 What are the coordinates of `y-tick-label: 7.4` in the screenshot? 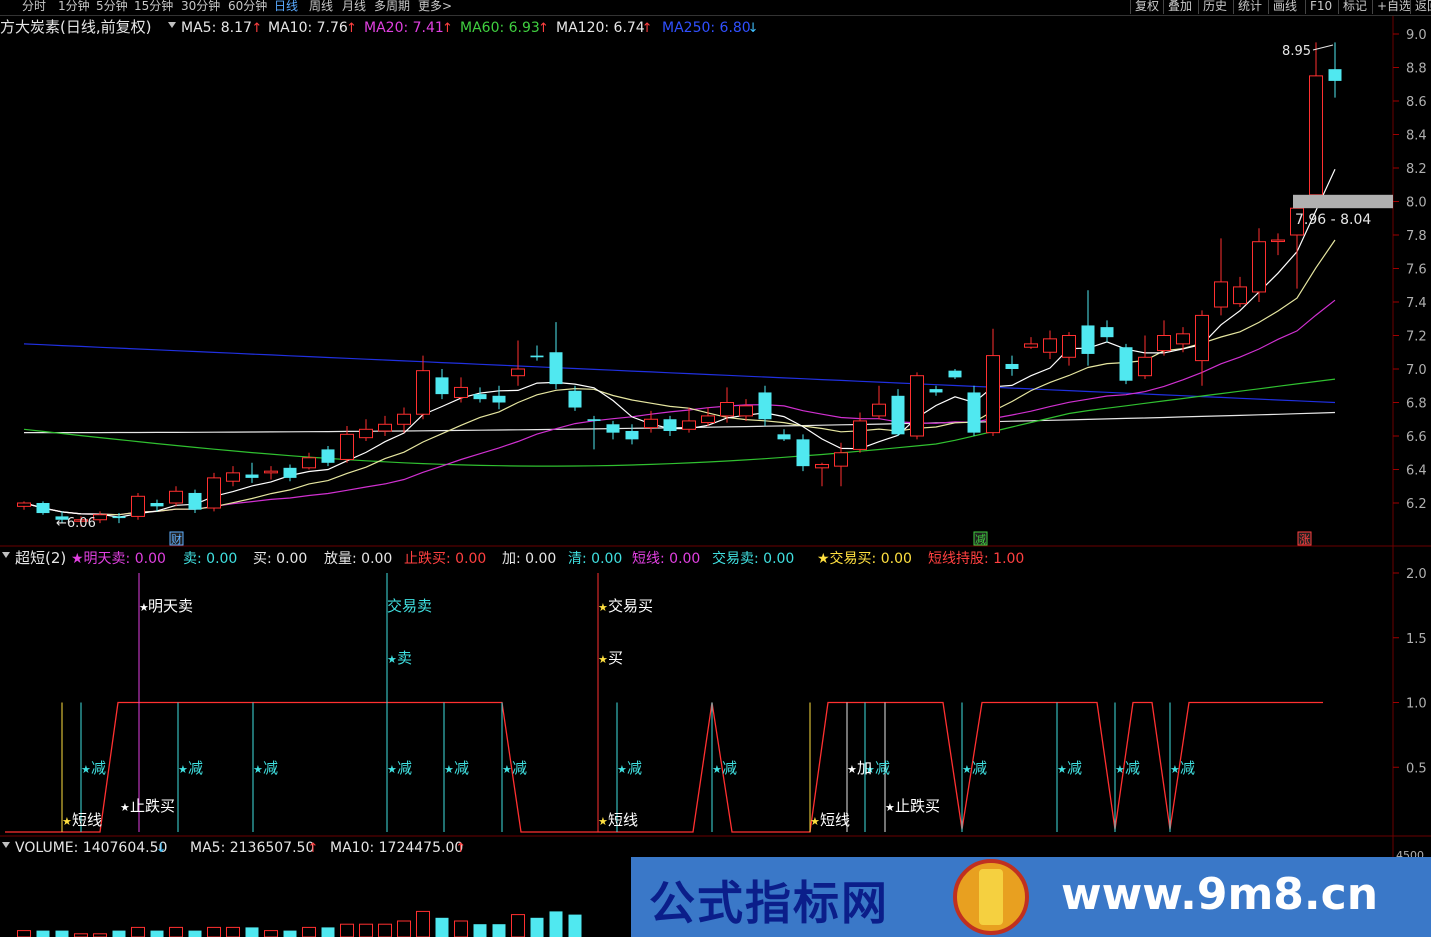 It's located at (1416, 303).